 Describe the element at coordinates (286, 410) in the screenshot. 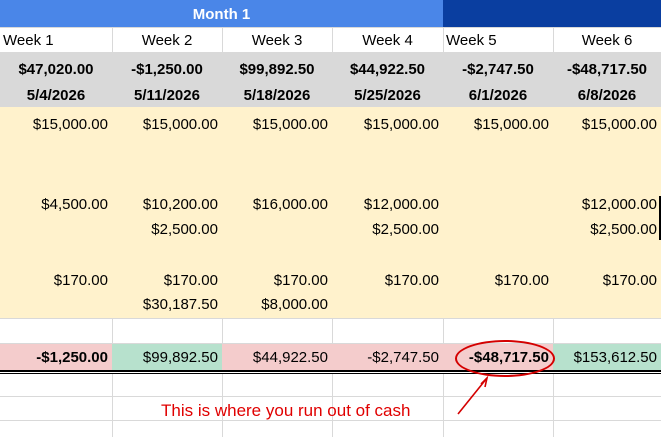

I see `annotation-text: This is where you run out of cash` at that location.